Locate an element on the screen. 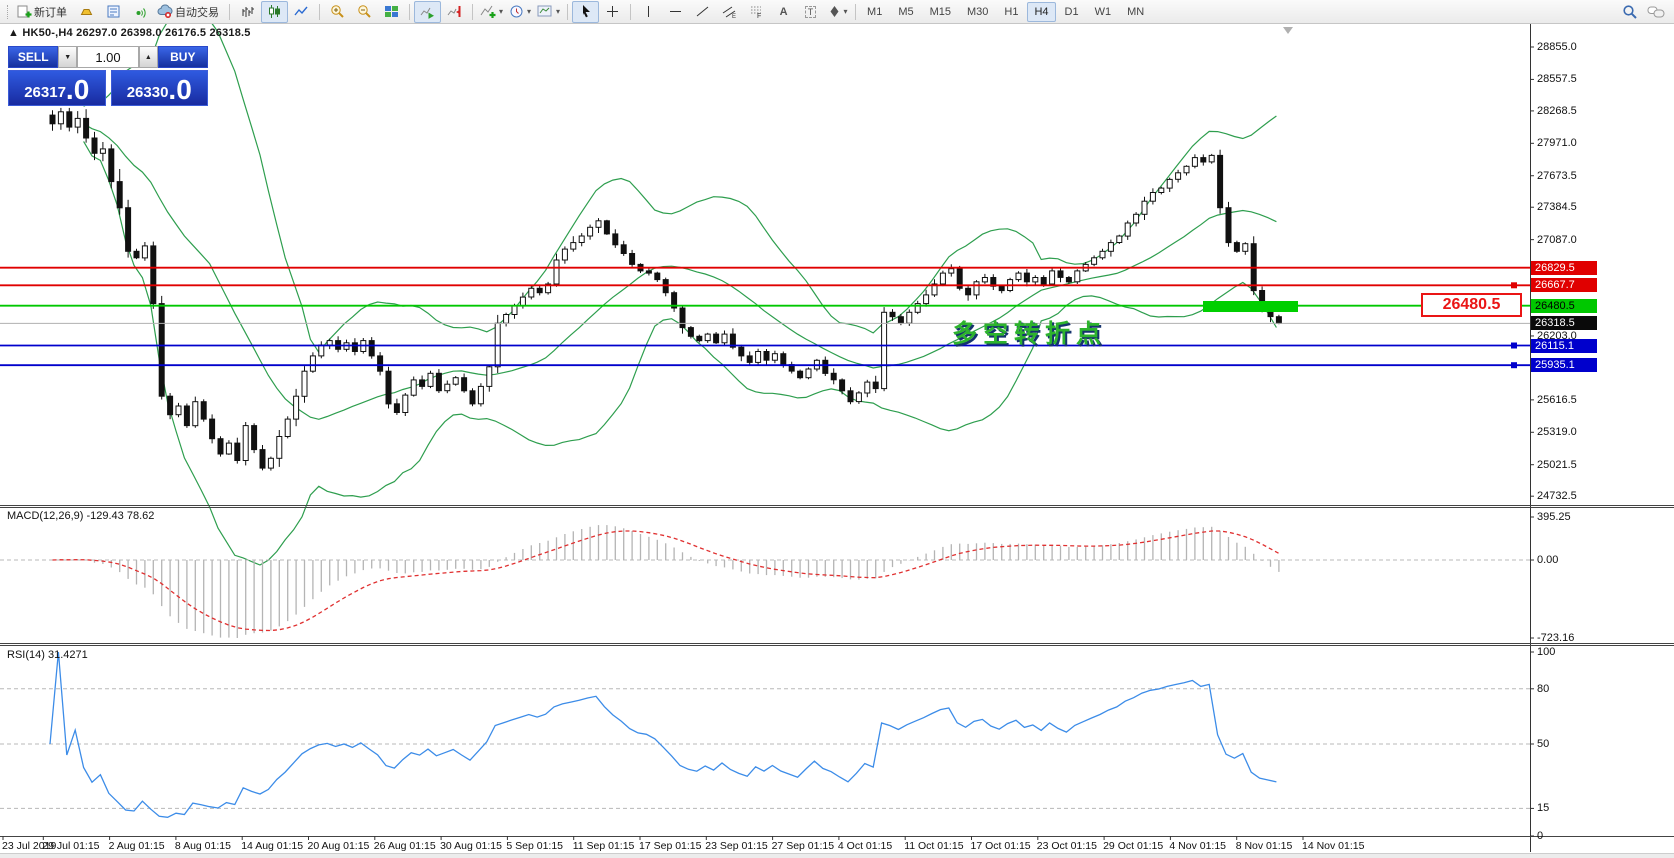 The image size is (1674, 858). signals-button is located at coordinates (140, 12).